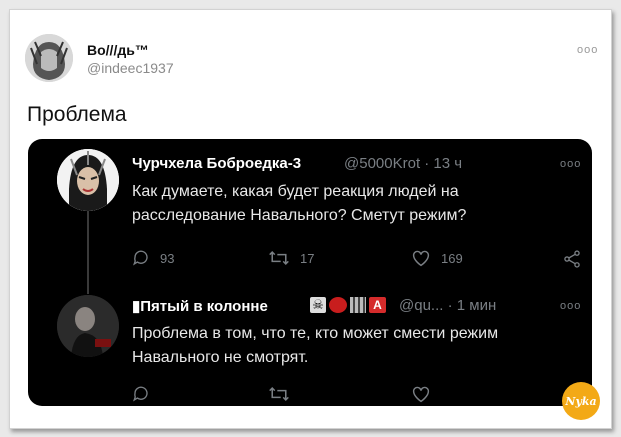 The height and width of the screenshot is (437, 621). I want to click on tweet1-like-button: 169, so click(437, 258).